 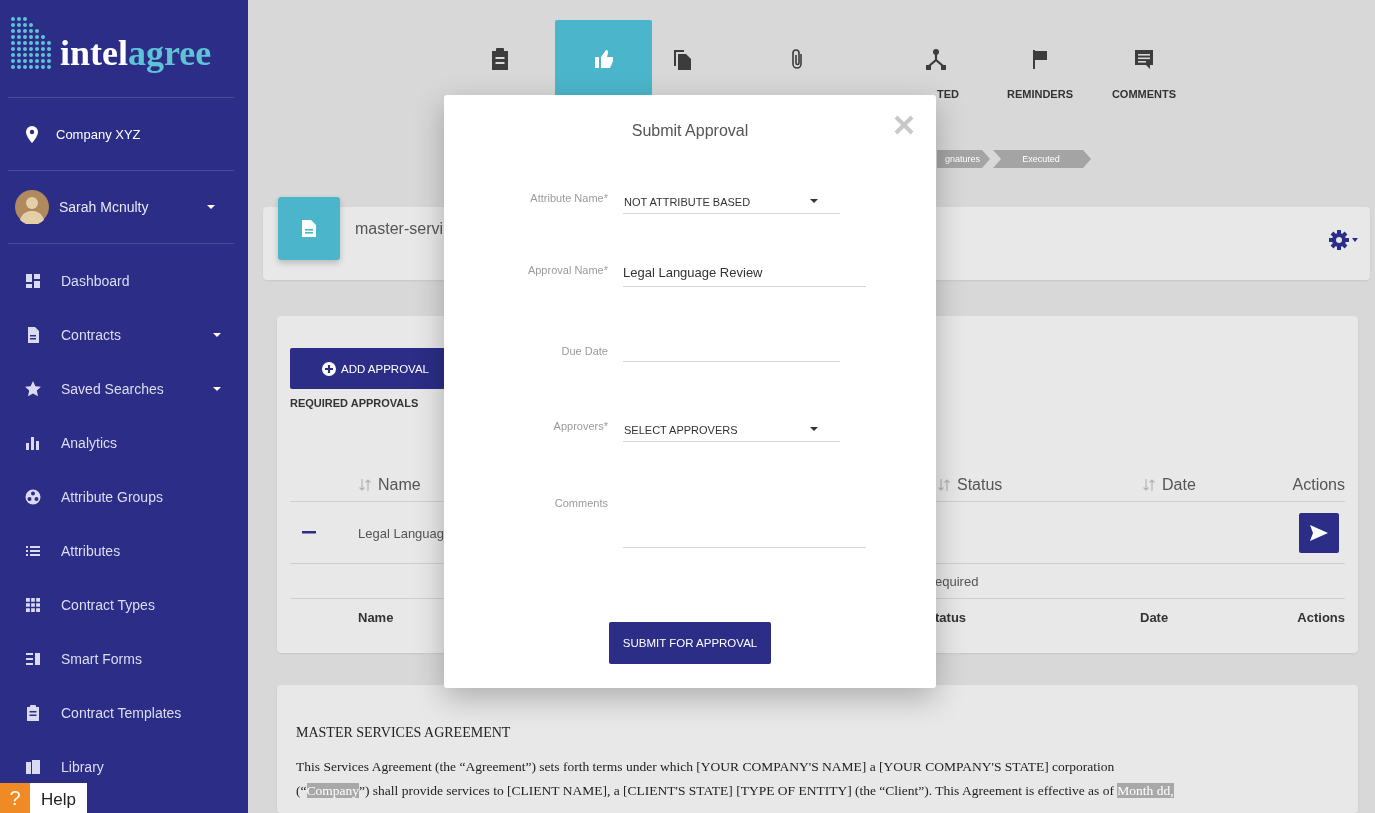 What do you see at coordinates (136, 52) in the screenshot?
I see `logo-text: intelagree` at bounding box center [136, 52].